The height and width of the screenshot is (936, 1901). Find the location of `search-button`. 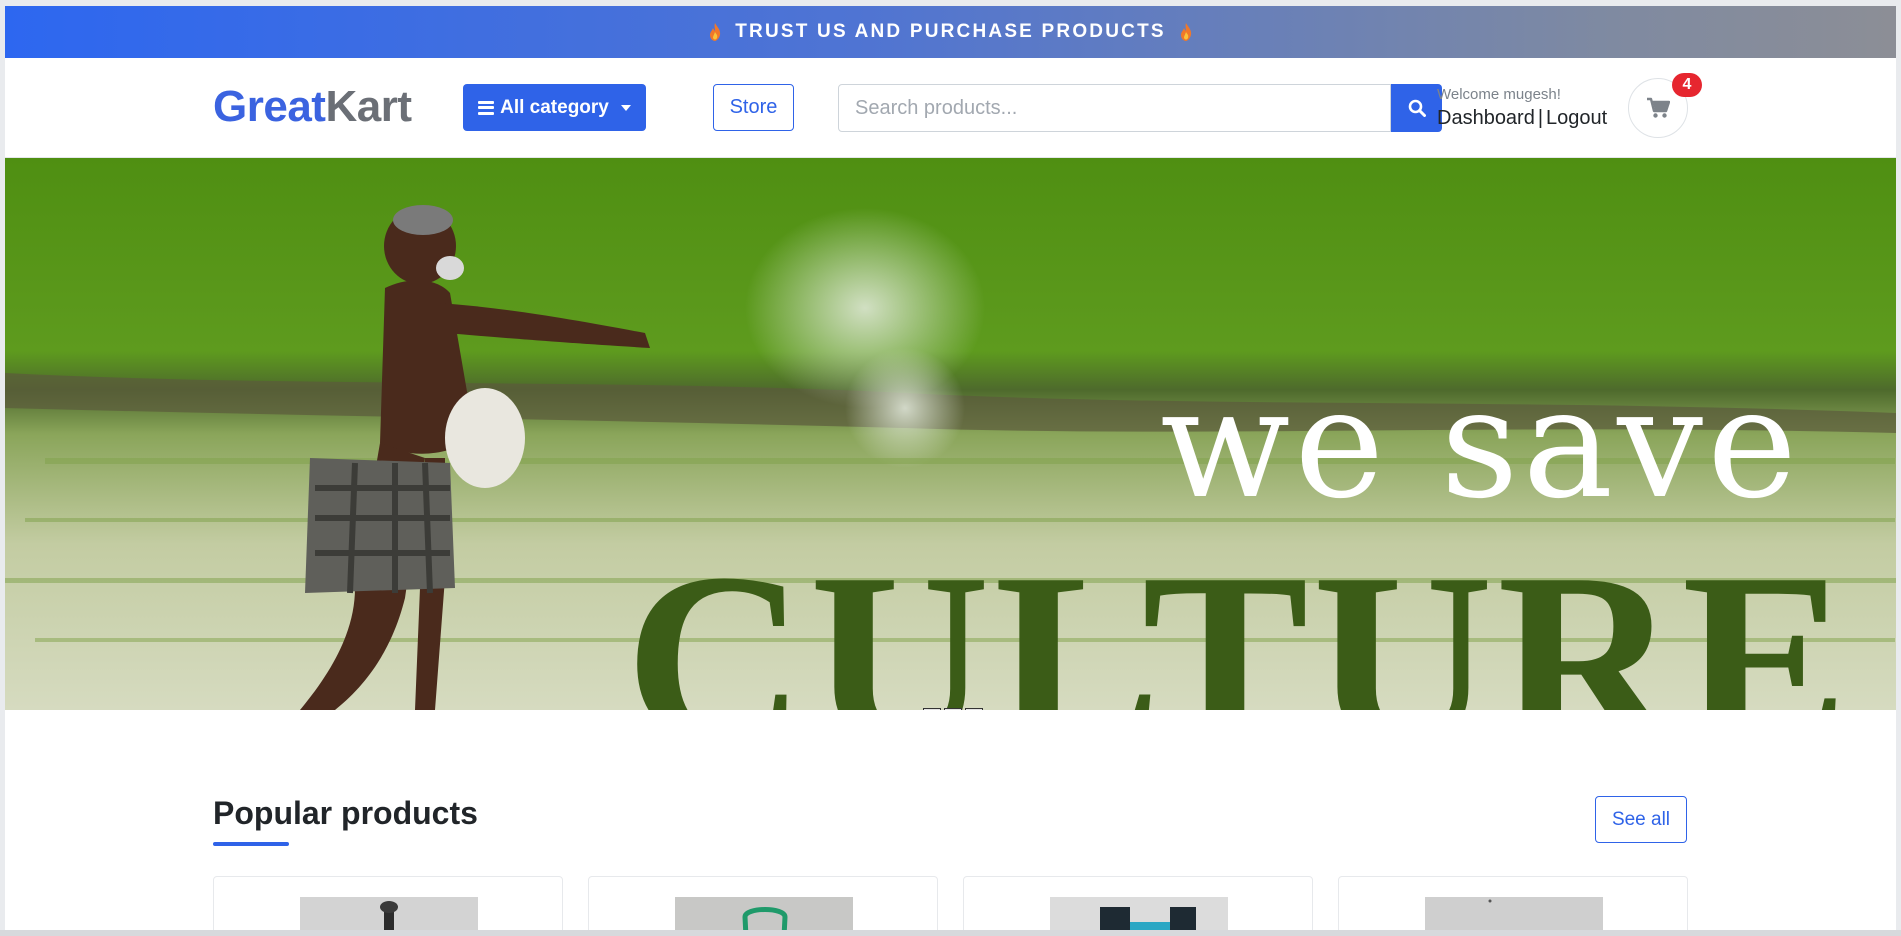

search-button is located at coordinates (1416, 108).